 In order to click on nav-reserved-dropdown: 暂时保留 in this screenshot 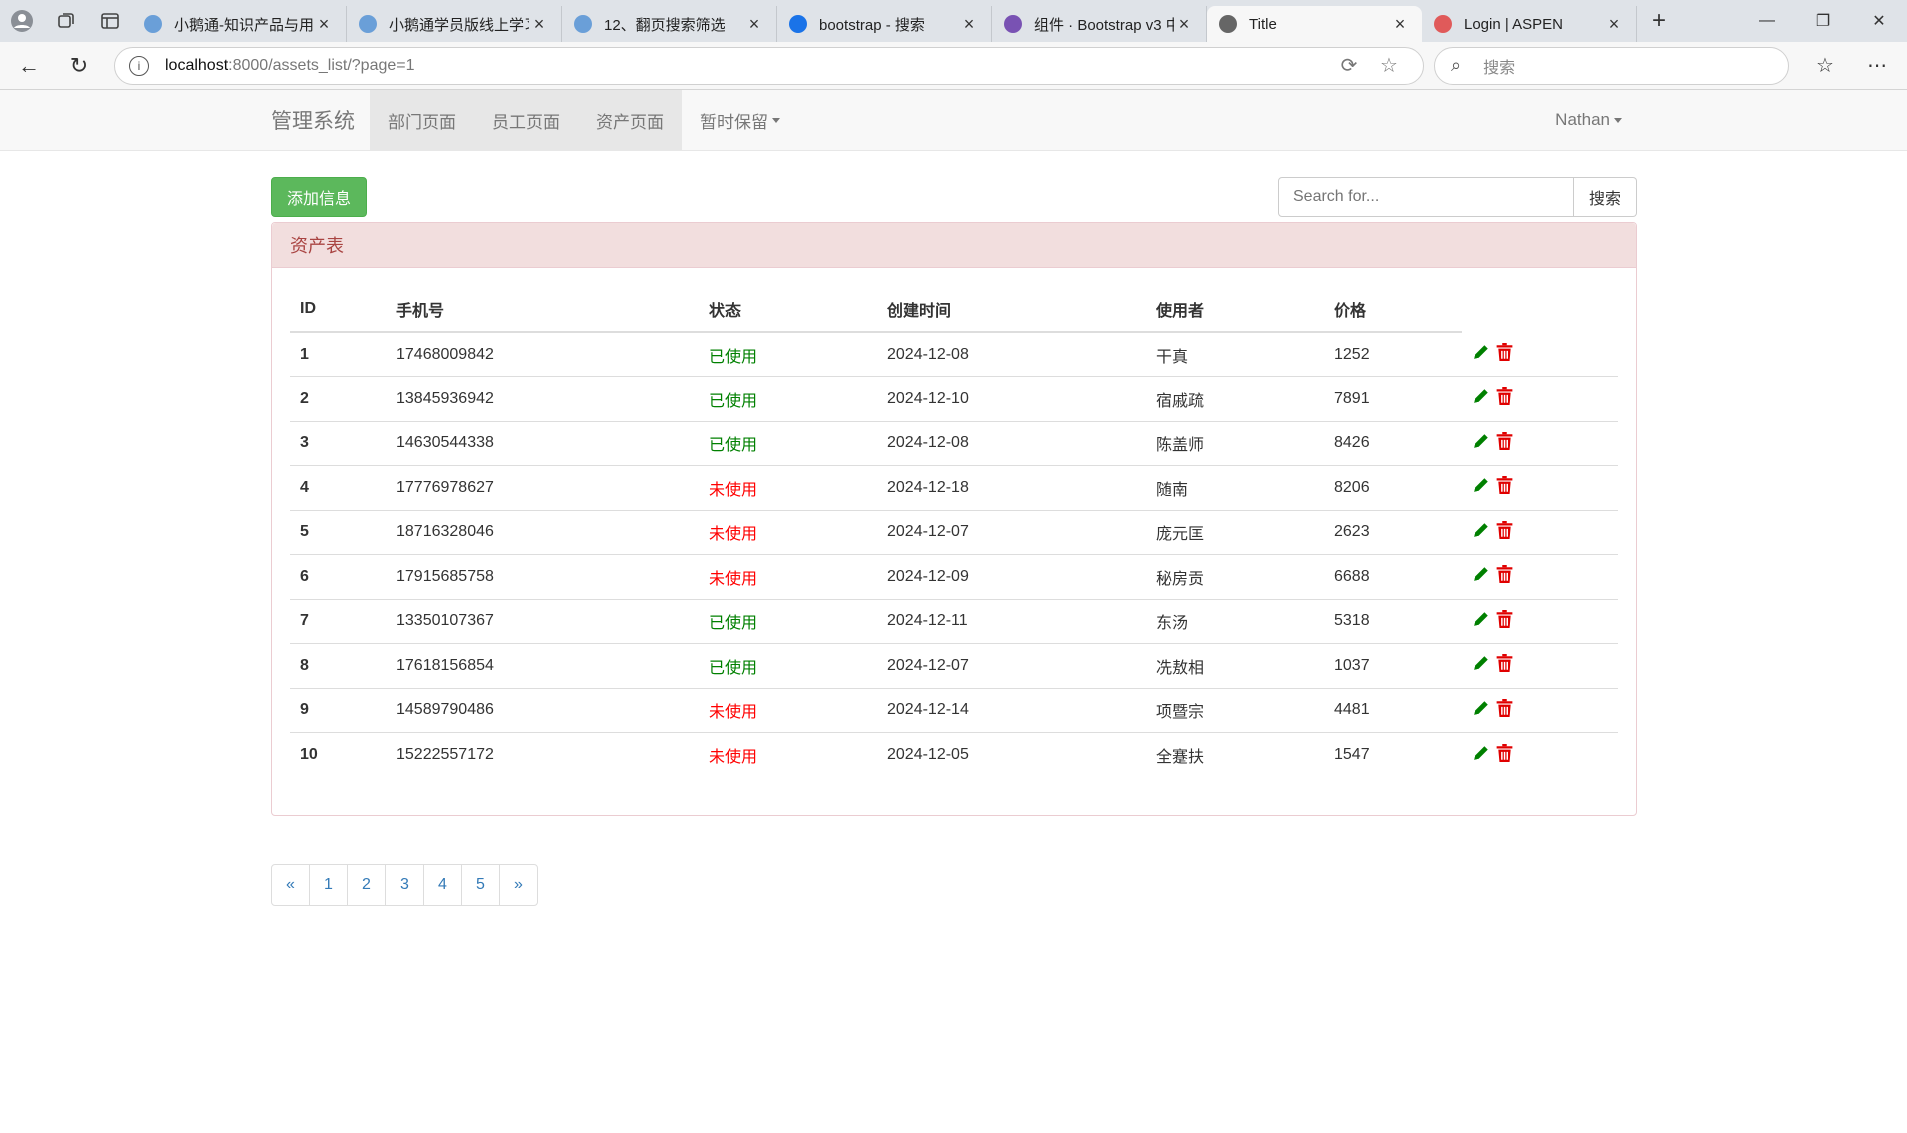, I will do `click(740, 120)`.